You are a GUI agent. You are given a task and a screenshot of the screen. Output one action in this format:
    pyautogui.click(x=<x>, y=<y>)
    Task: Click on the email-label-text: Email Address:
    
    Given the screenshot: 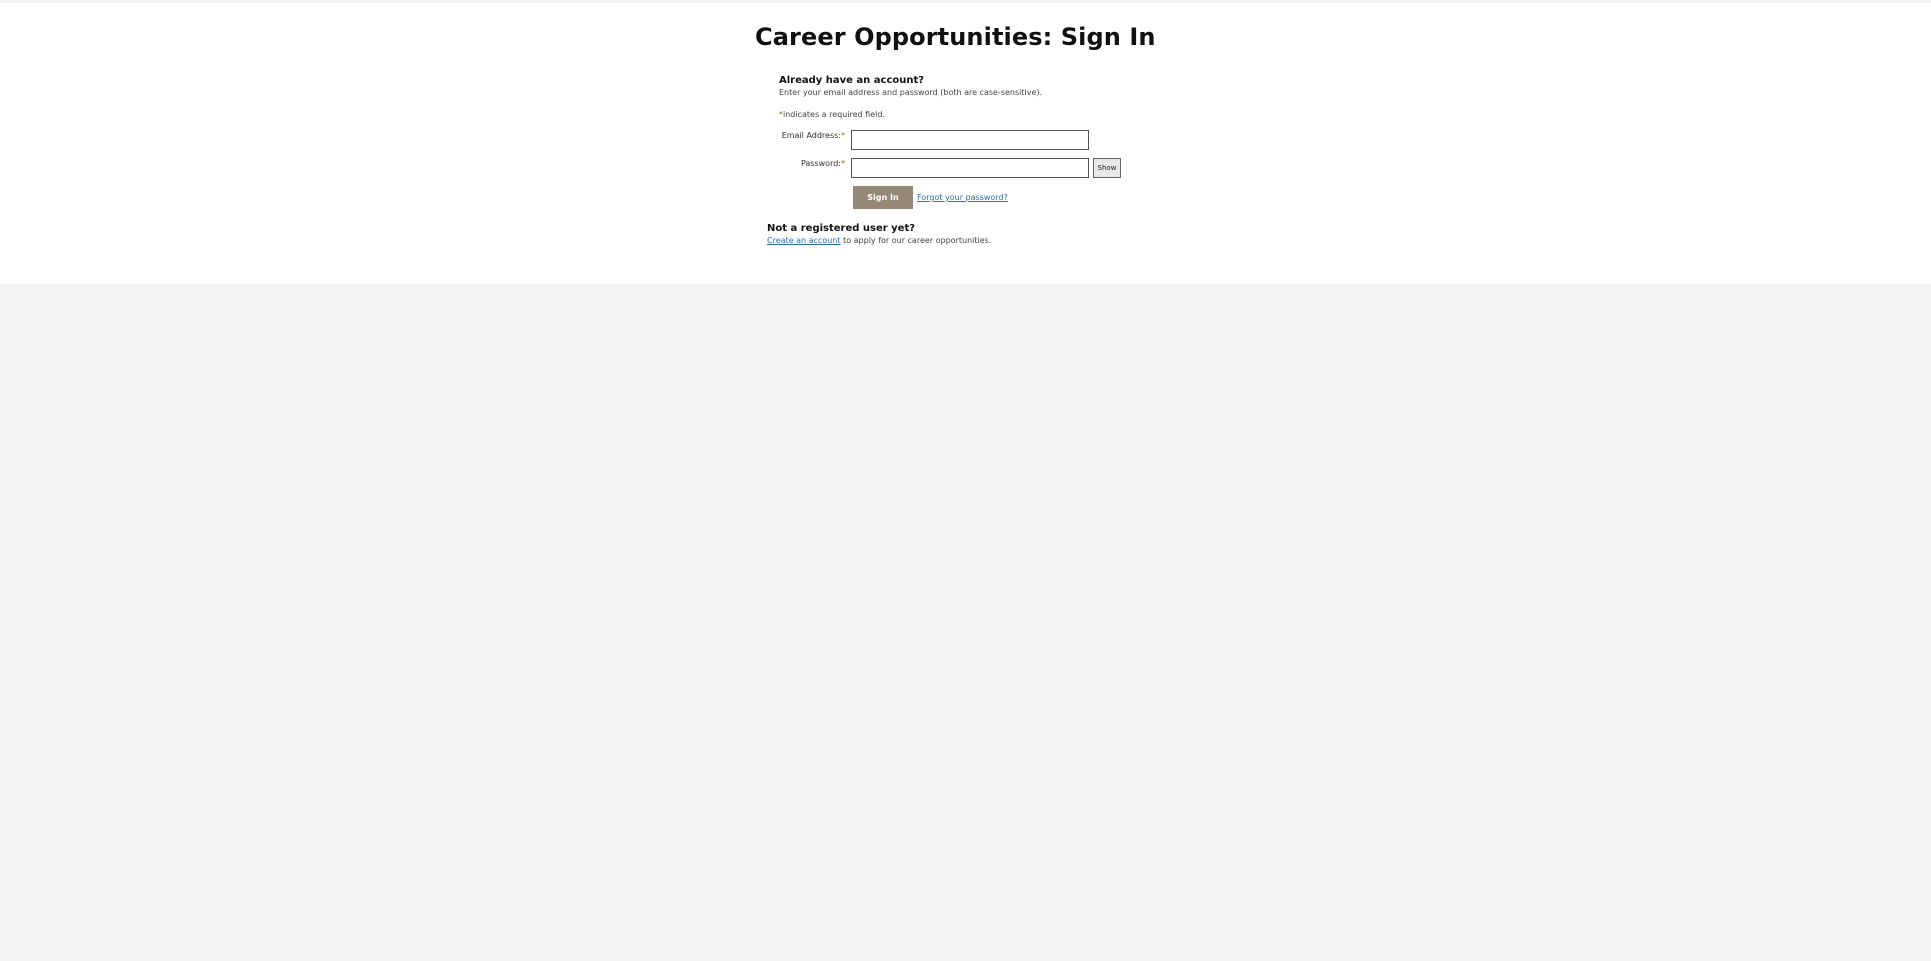 What is the action you would take?
    pyautogui.click(x=811, y=135)
    